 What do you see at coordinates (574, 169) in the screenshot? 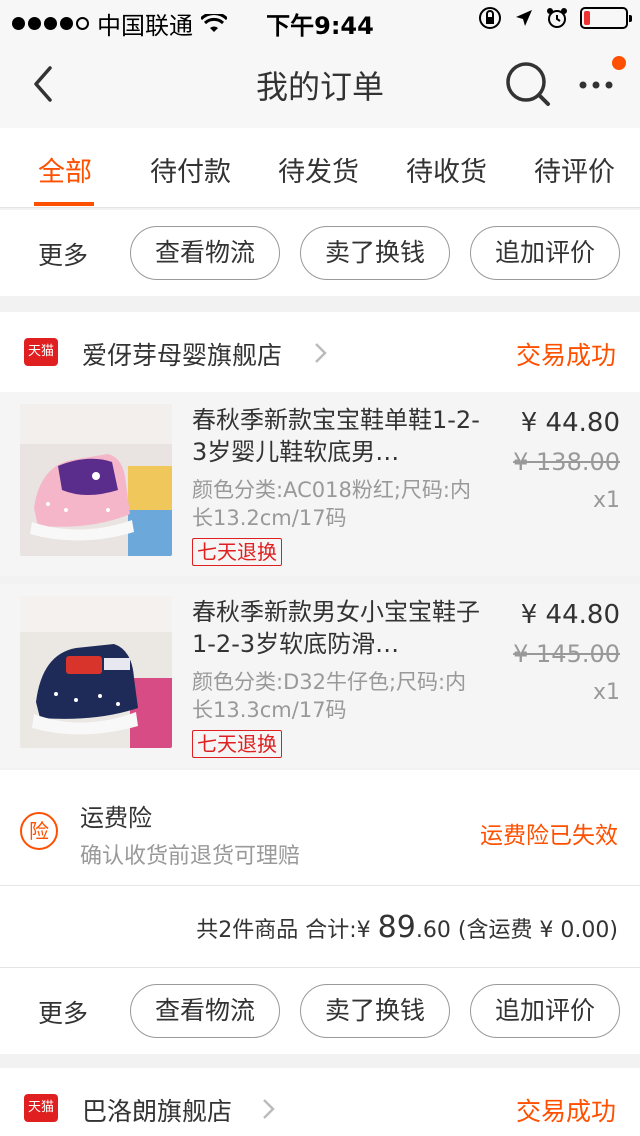
I see `tab-pending-review: 待评价` at bounding box center [574, 169].